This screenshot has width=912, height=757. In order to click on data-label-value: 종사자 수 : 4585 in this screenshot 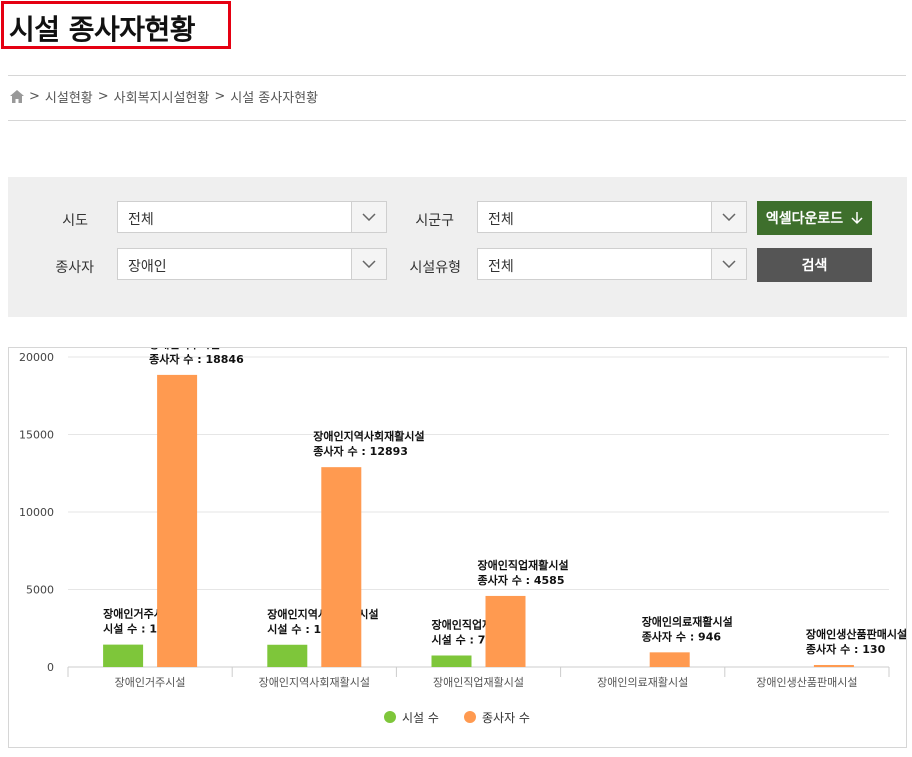, I will do `click(521, 580)`.